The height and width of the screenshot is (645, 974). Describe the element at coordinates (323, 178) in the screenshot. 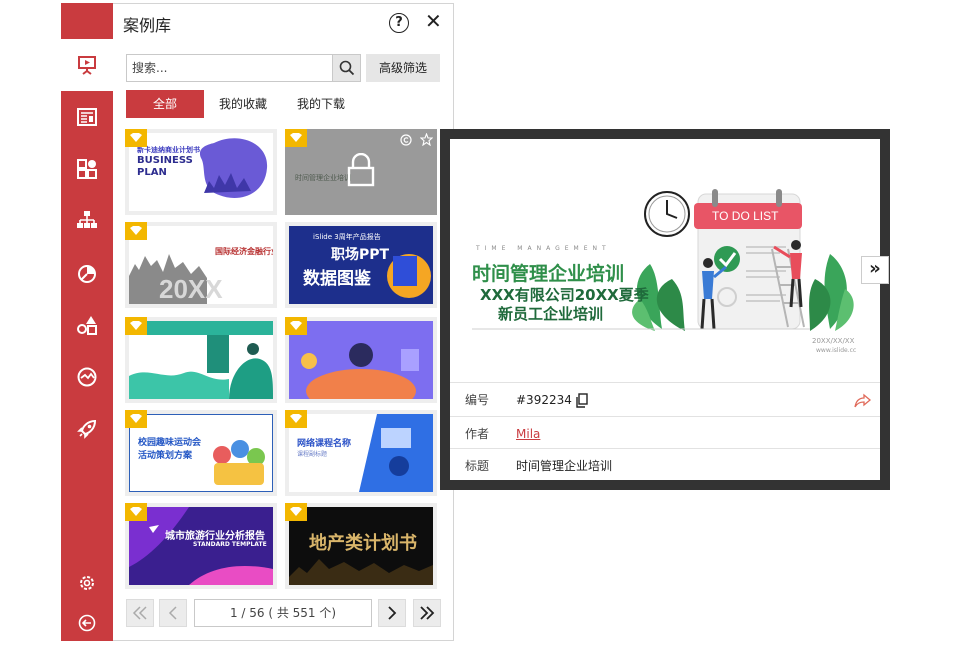

I see `thumbnail-title: 时间管理企业培训` at that location.